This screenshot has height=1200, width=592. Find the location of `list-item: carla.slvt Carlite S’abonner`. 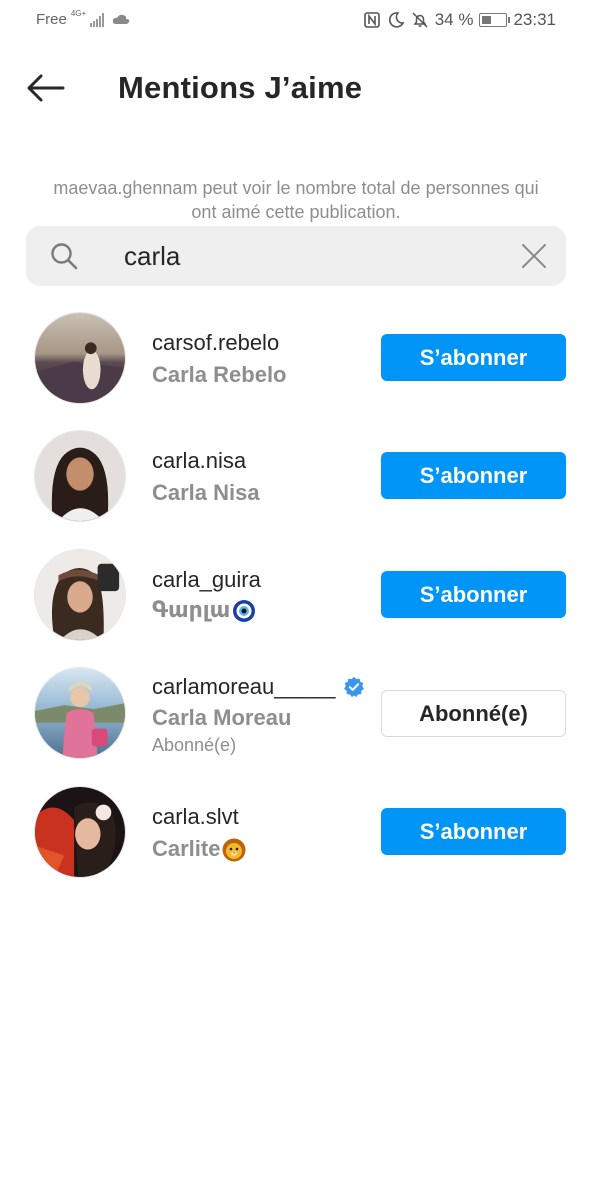

list-item: carla.slvt Carlite S’abonner is located at coordinates (296, 832).